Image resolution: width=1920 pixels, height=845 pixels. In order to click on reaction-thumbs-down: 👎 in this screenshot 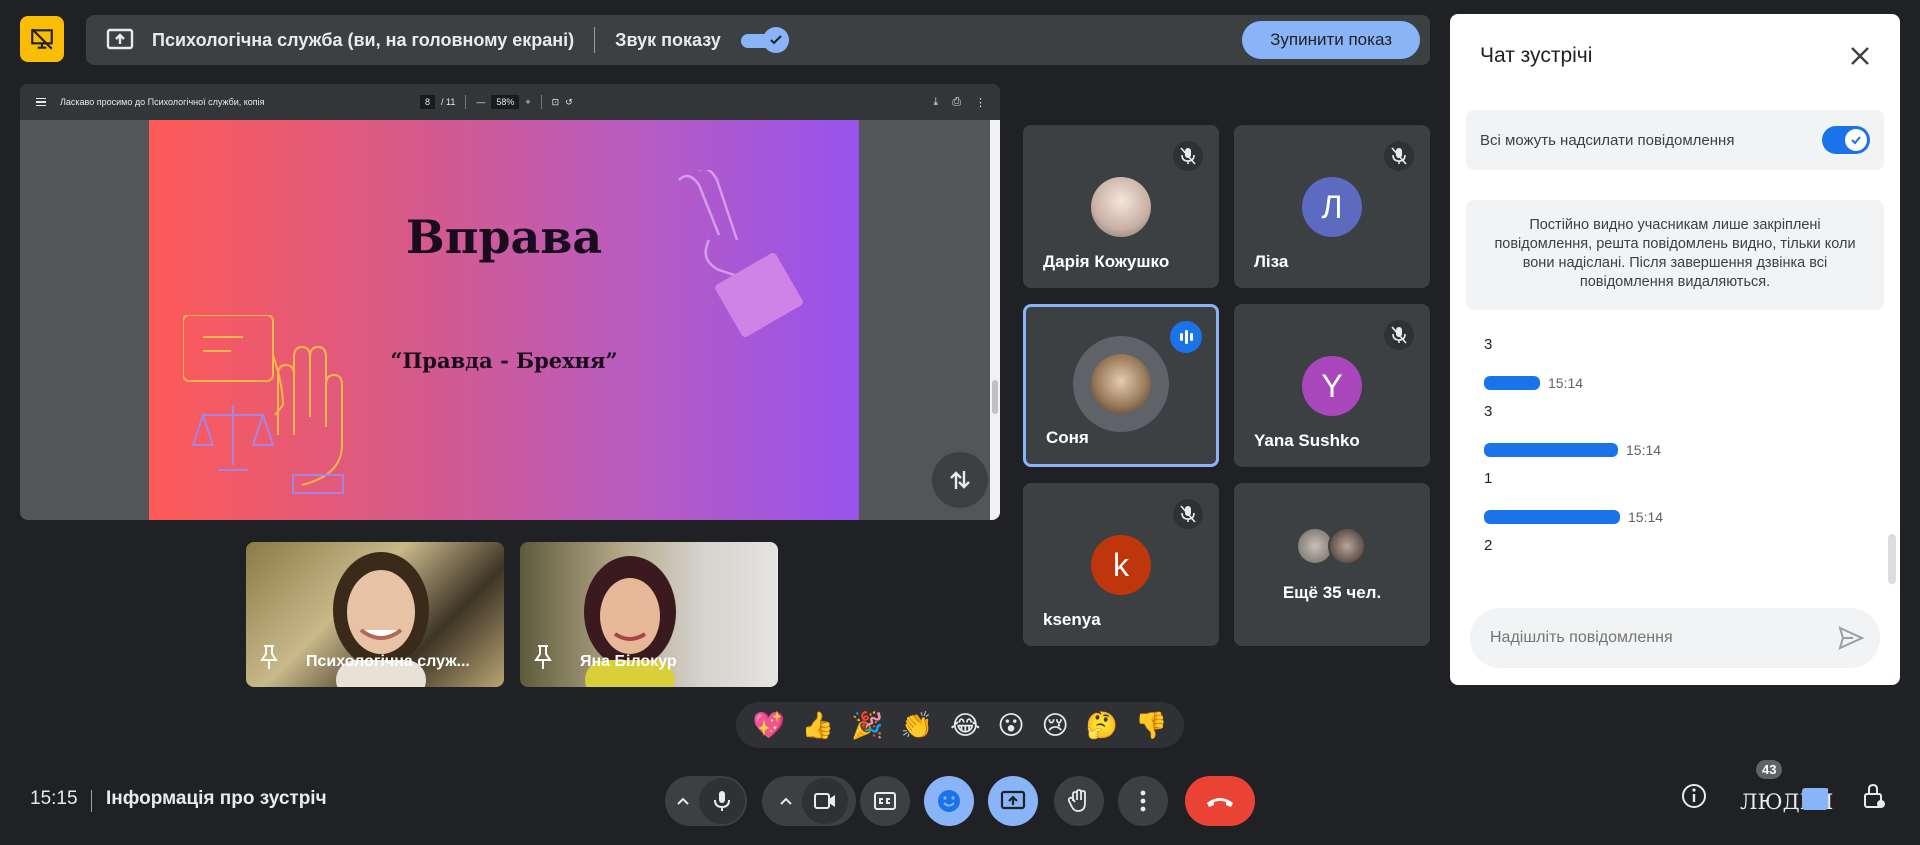, I will do `click(1151, 725)`.